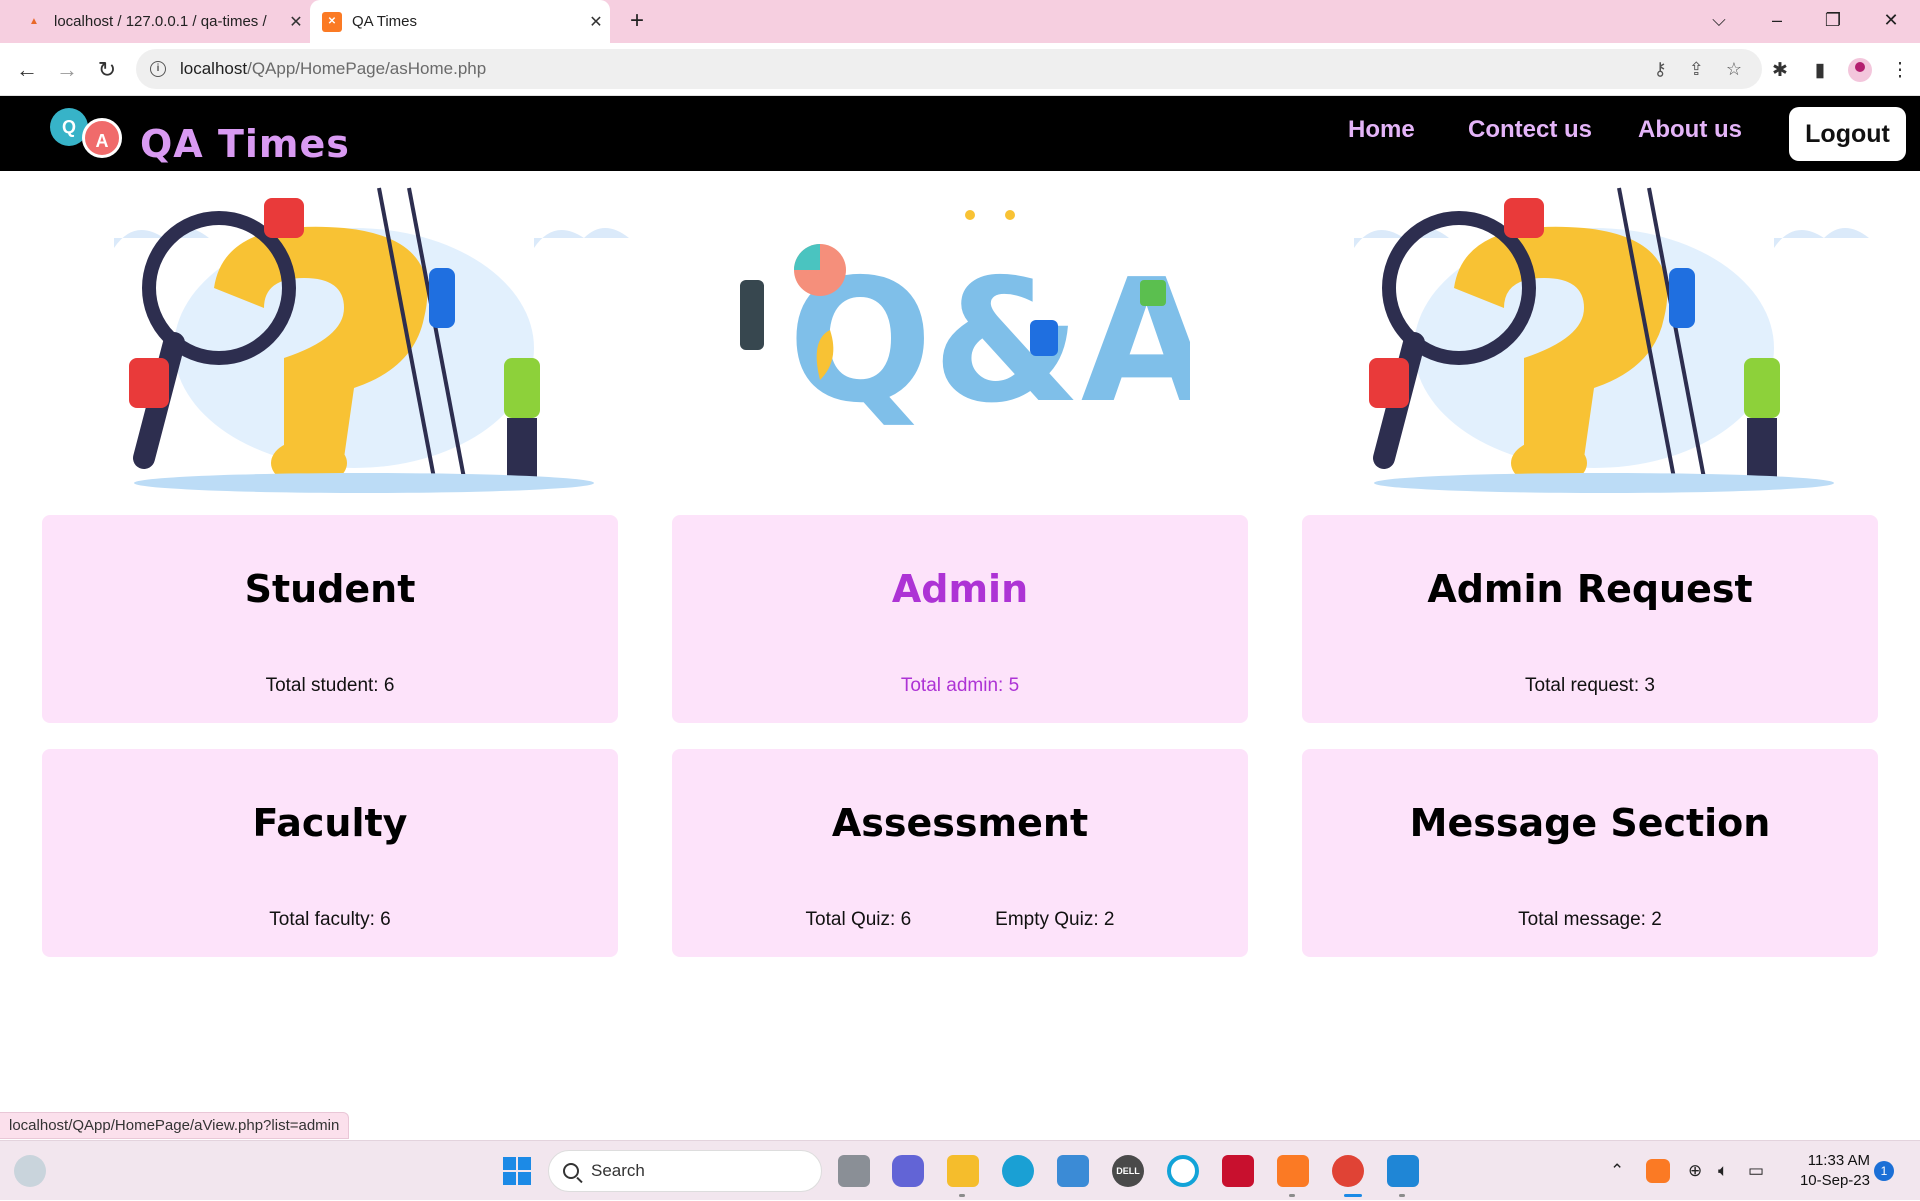 The height and width of the screenshot is (1201, 1920). What do you see at coordinates (989, 342) in the screenshot?
I see `qa-banner-text: Q&A` at bounding box center [989, 342].